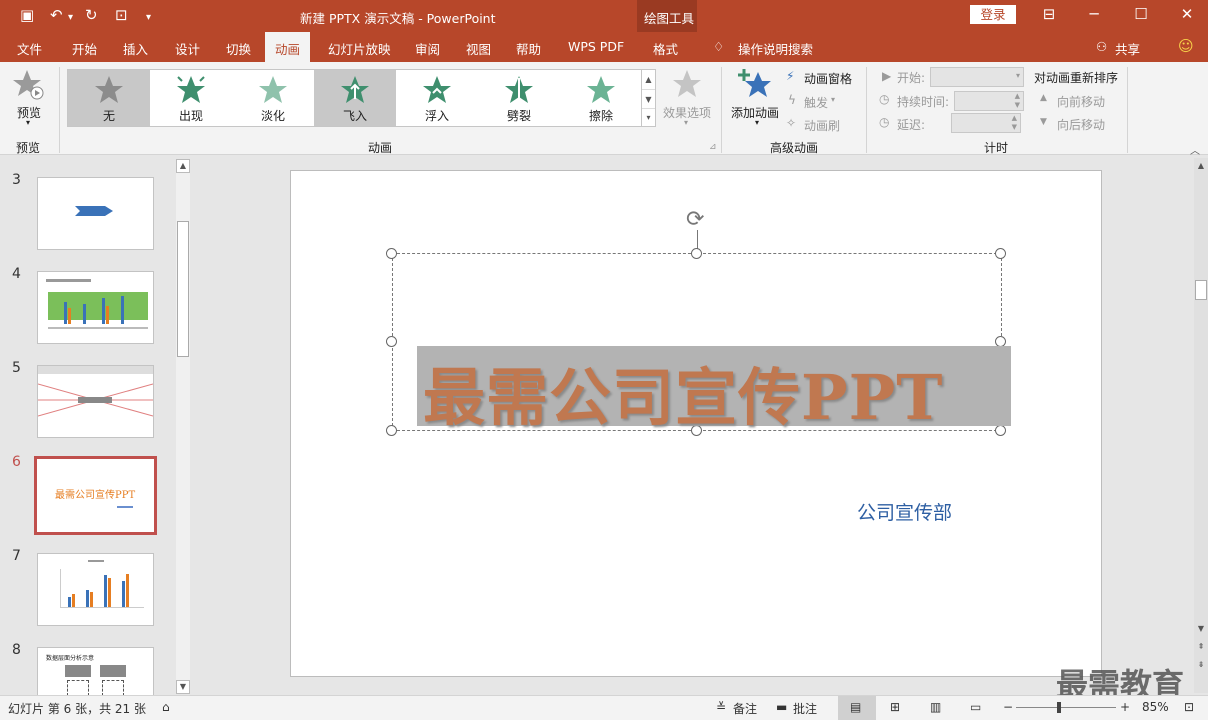 The image size is (1208, 720). I want to click on notes-button: 备注, so click(745, 708).